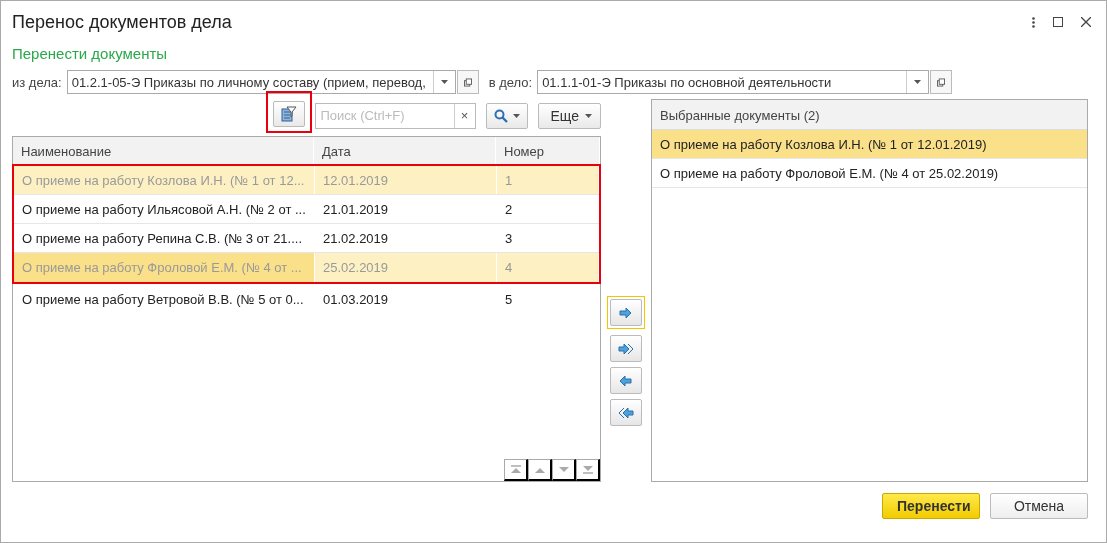 The width and height of the screenshot is (1107, 543). I want to click on table-cell: 01.03.2019, so click(406, 299).